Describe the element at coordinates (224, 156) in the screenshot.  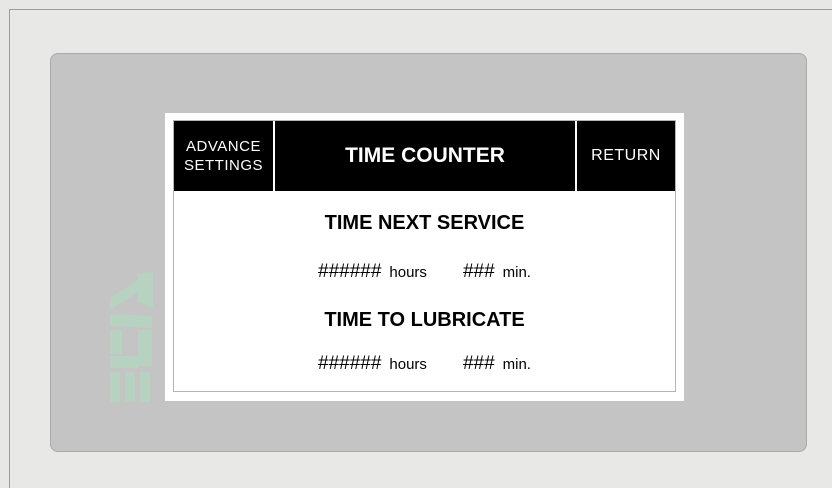
I see `advance-settings-button: ADVANCE SETTINGS` at that location.